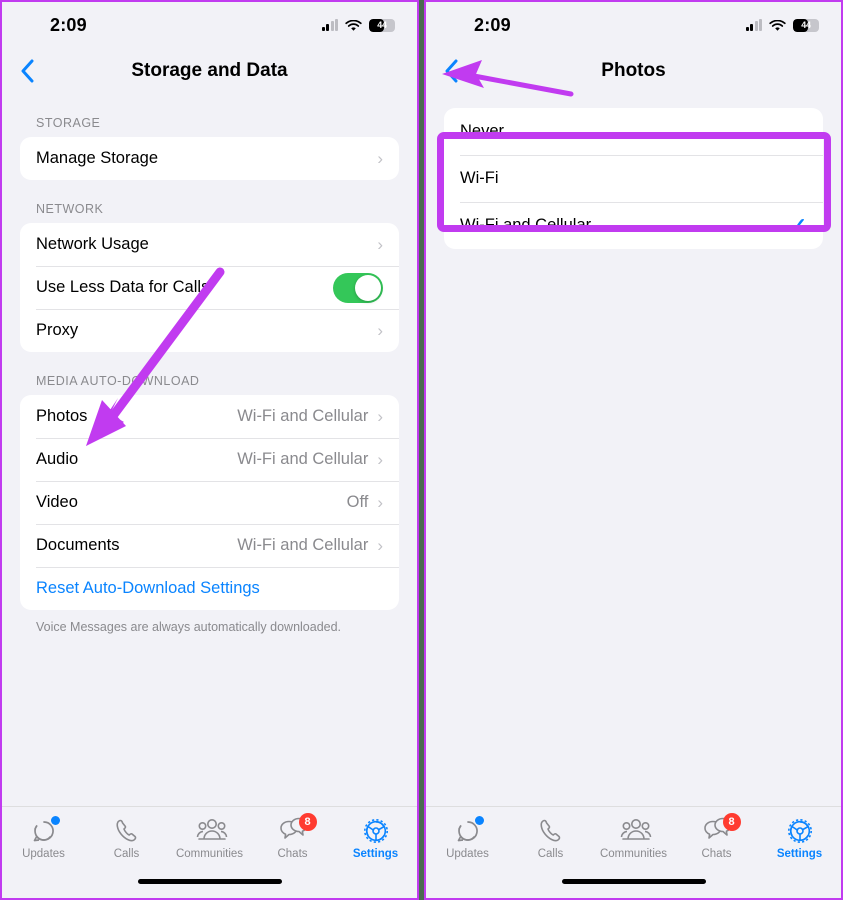  Describe the element at coordinates (209, 459) in the screenshot. I see `row-audio: Audio Wi-Fi and Cellular ›` at that location.